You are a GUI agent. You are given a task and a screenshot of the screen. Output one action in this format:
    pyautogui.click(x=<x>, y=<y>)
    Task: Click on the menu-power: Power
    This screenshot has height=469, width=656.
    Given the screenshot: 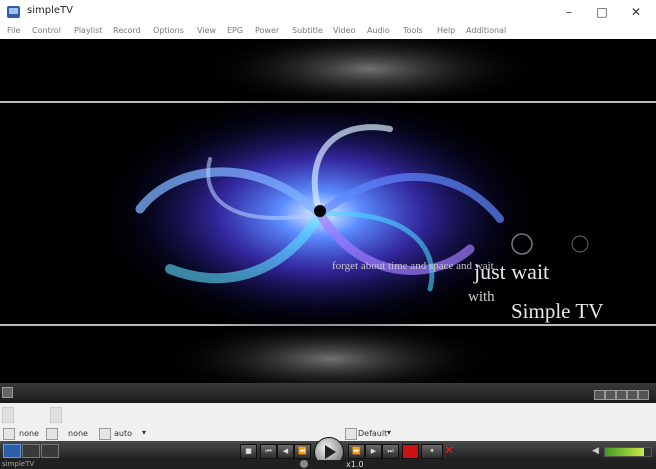 What is the action you would take?
    pyautogui.click(x=267, y=30)
    